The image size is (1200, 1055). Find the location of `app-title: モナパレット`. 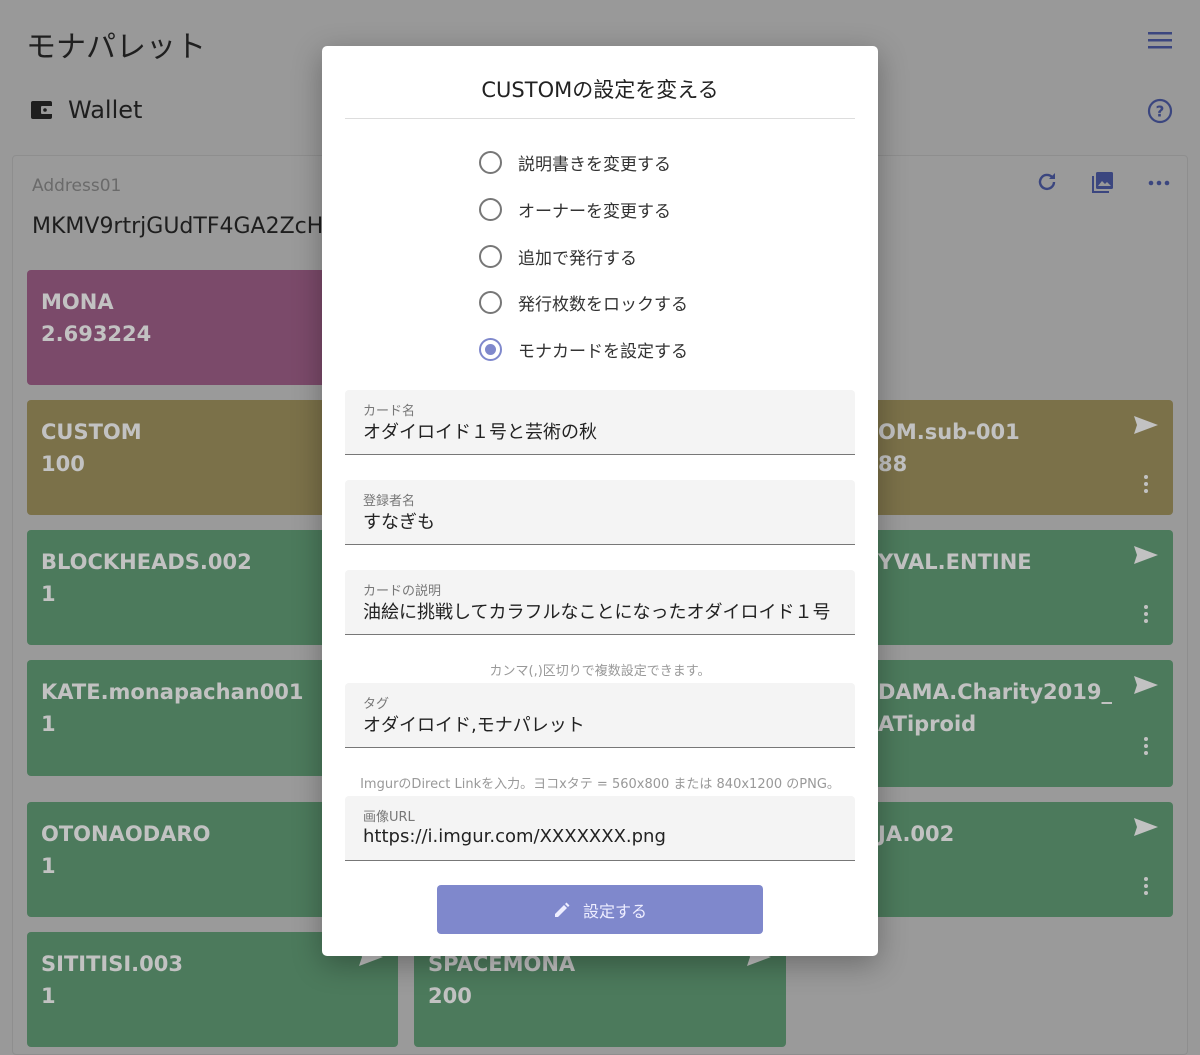

app-title: モナパレット is located at coordinates (116, 47).